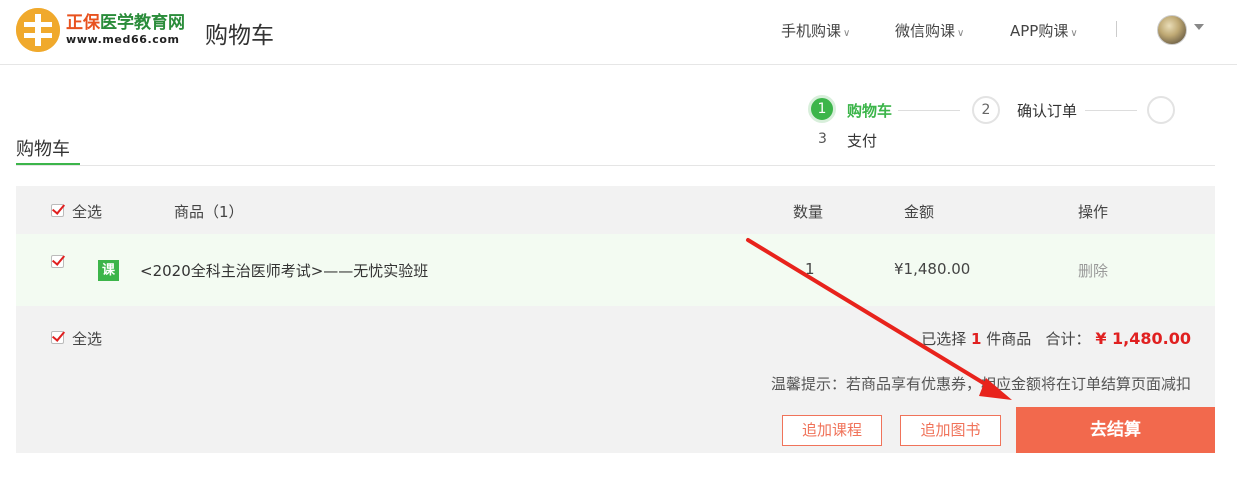  Describe the element at coordinates (822, 139) in the screenshot. I see `step-3-number: 3` at that location.